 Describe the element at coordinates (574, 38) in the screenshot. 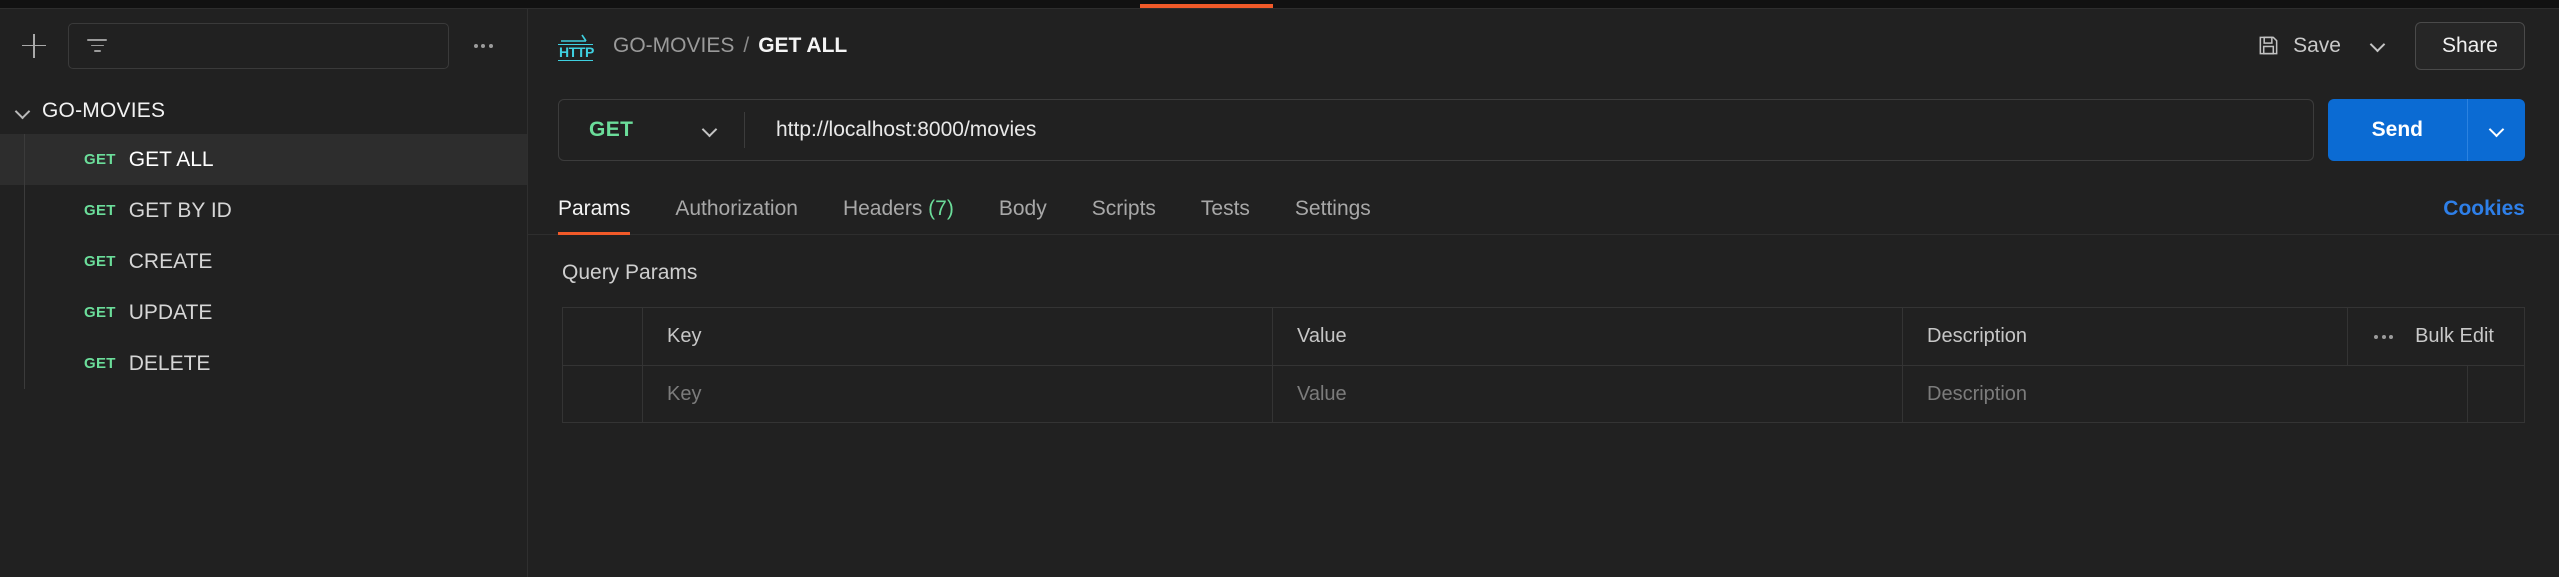

I see `http-arrow-icon` at that location.